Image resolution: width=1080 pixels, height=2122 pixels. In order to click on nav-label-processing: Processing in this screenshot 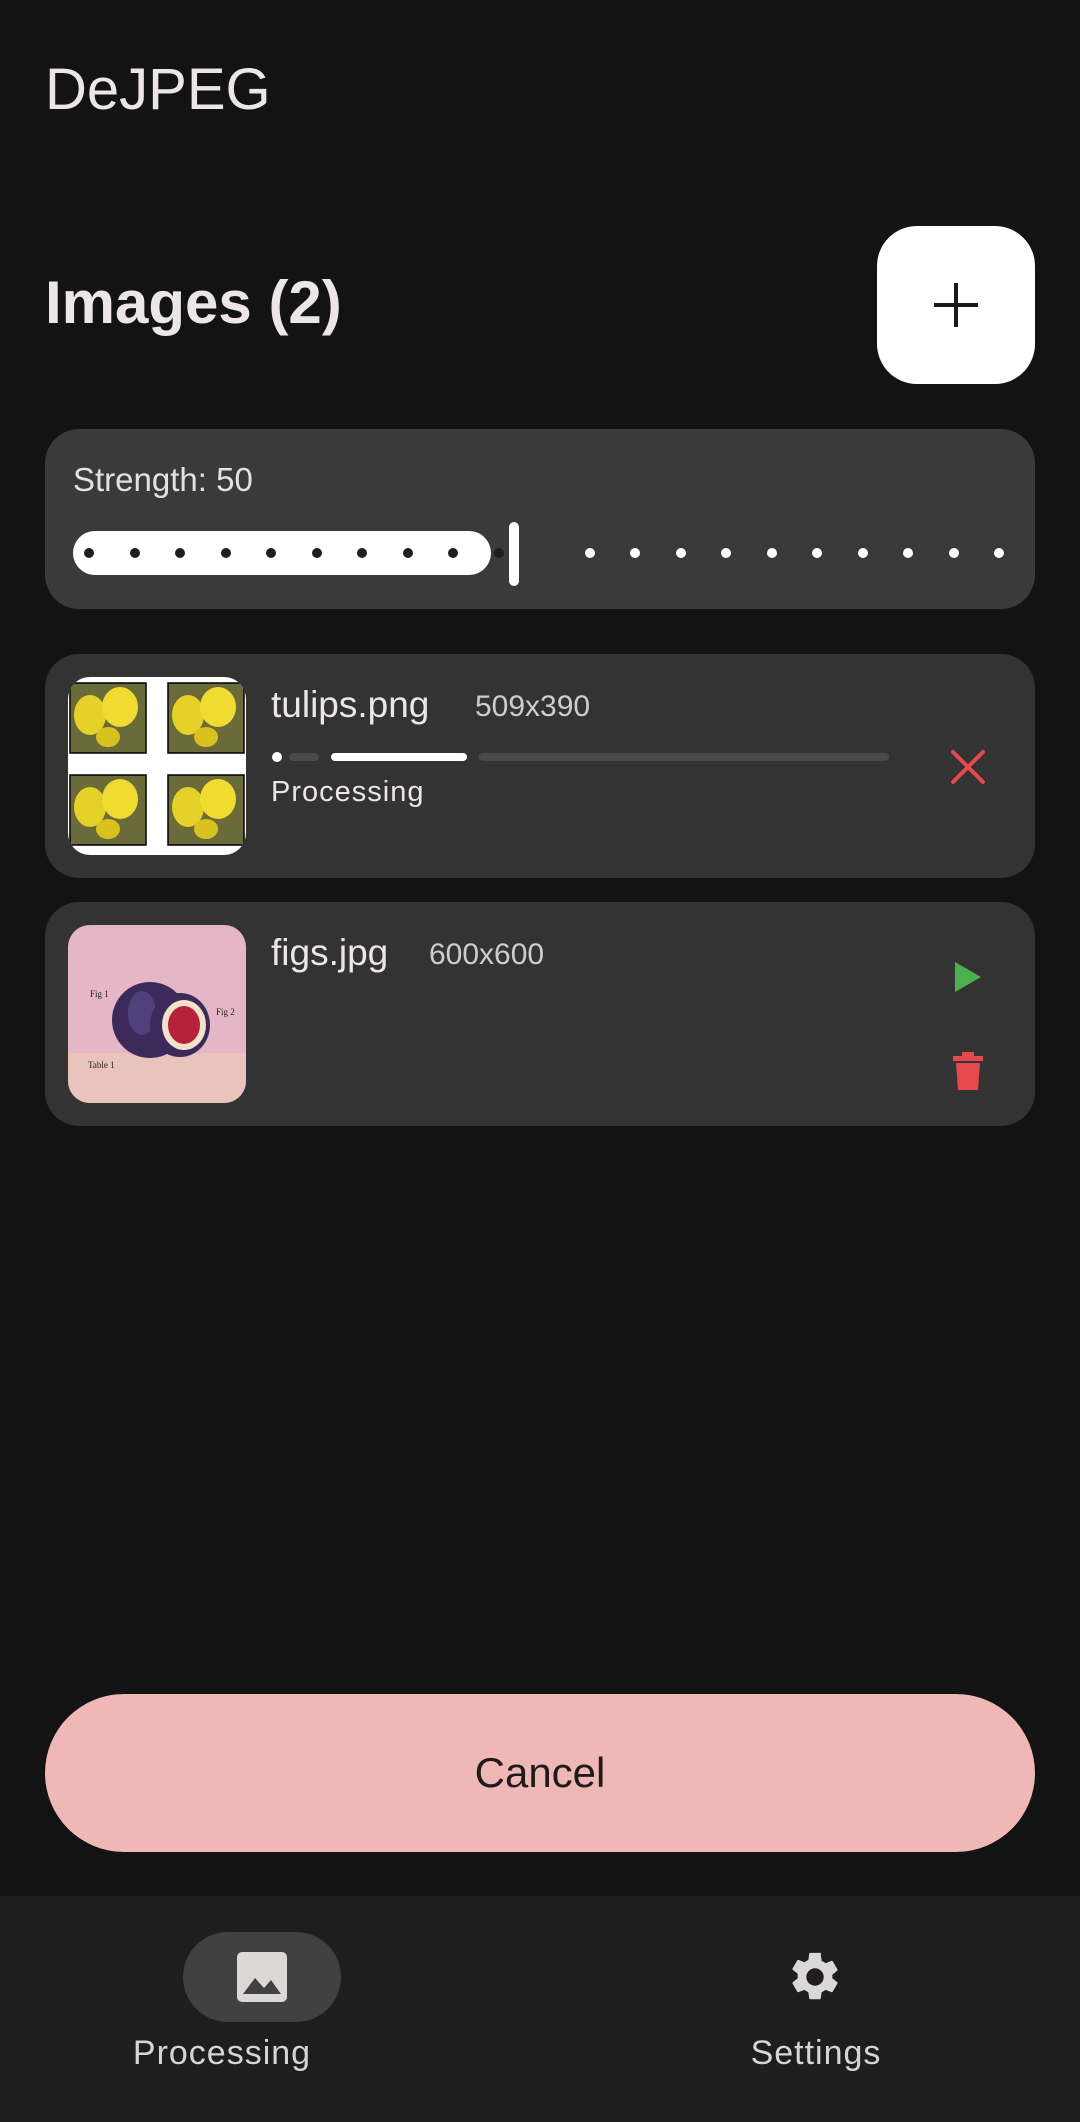, I will do `click(222, 2053)`.